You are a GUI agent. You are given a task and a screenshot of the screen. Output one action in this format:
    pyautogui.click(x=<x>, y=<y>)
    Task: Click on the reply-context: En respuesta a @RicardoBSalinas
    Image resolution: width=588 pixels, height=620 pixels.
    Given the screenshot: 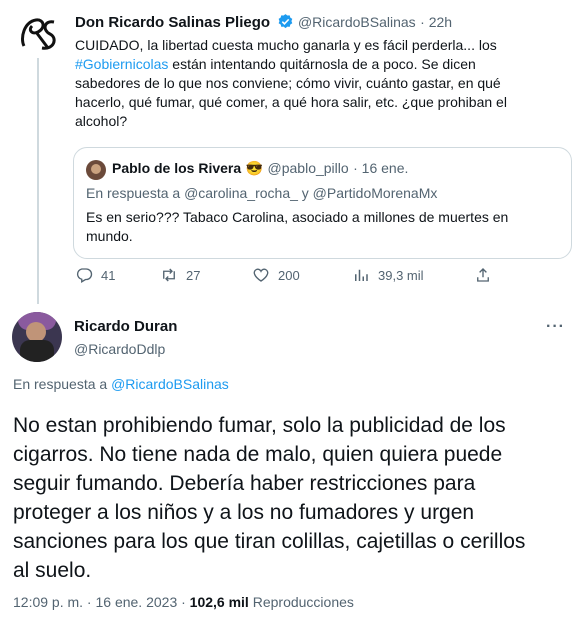 What is the action you would take?
    pyautogui.click(x=121, y=384)
    